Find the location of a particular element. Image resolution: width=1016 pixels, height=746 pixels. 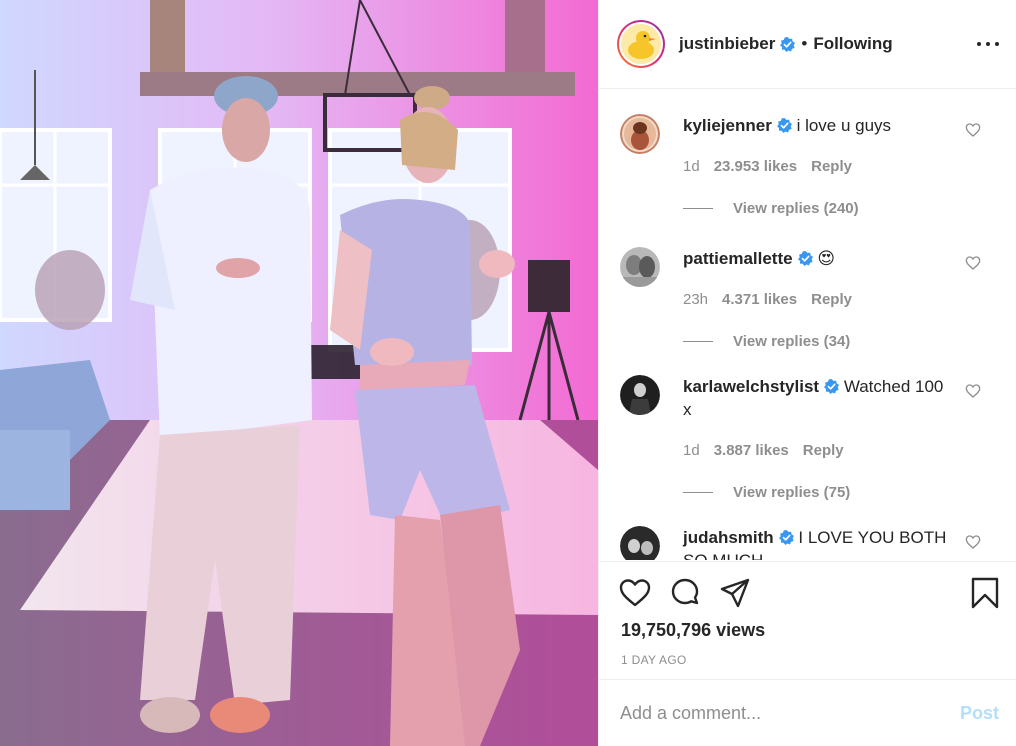

comment-meta: 23h 4.371 likes Reply is located at coordinates (767, 299).